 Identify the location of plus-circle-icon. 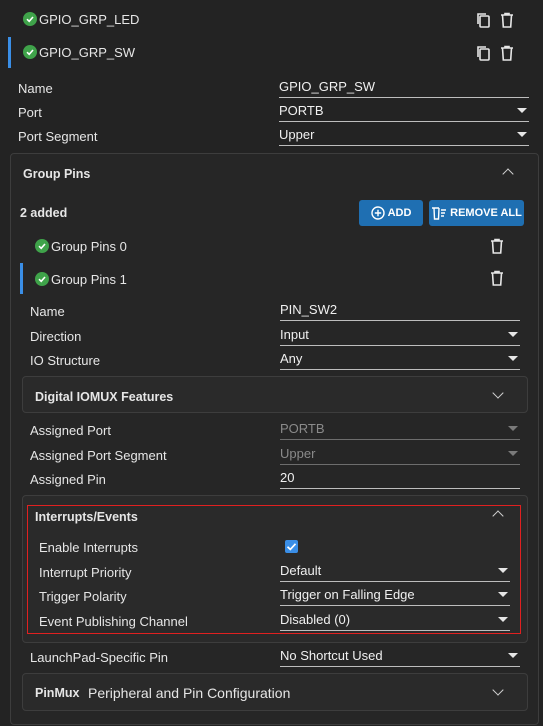
(377, 213).